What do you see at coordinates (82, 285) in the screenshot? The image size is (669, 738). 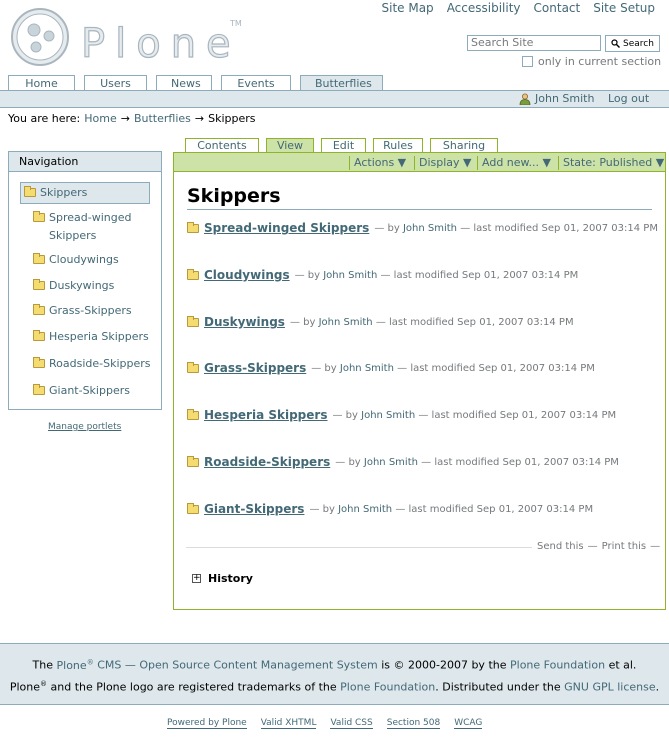 I see `nav-item-label: Duskywings` at bounding box center [82, 285].